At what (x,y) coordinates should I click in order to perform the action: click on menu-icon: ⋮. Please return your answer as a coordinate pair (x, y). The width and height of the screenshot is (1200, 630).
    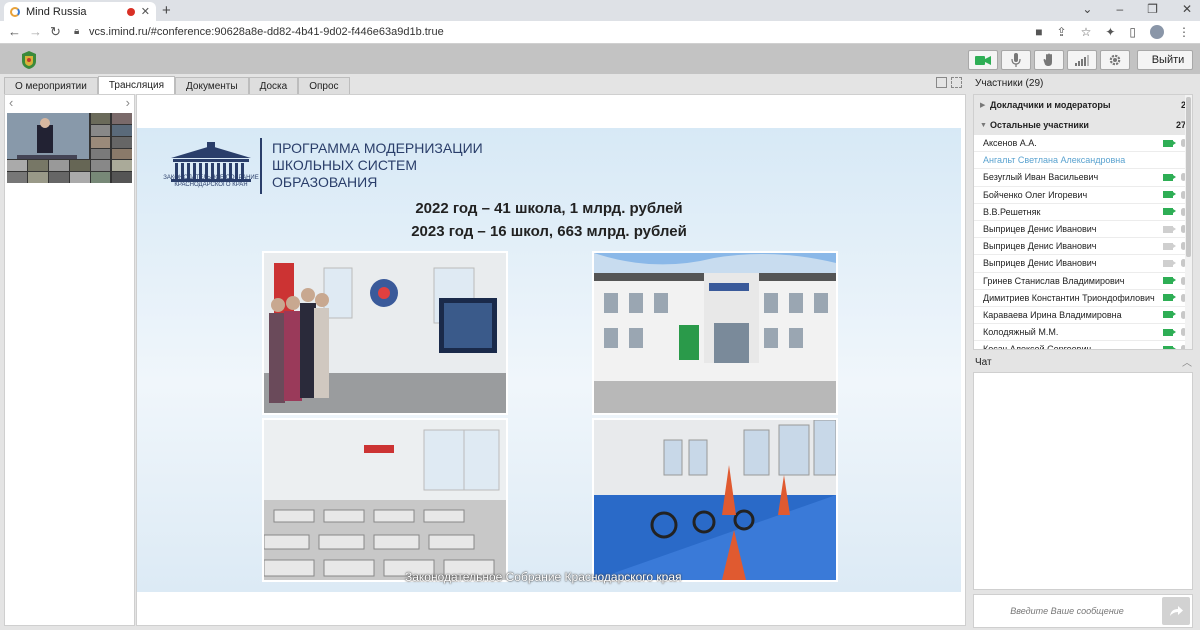
    Looking at the image, I should click on (1184, 32).